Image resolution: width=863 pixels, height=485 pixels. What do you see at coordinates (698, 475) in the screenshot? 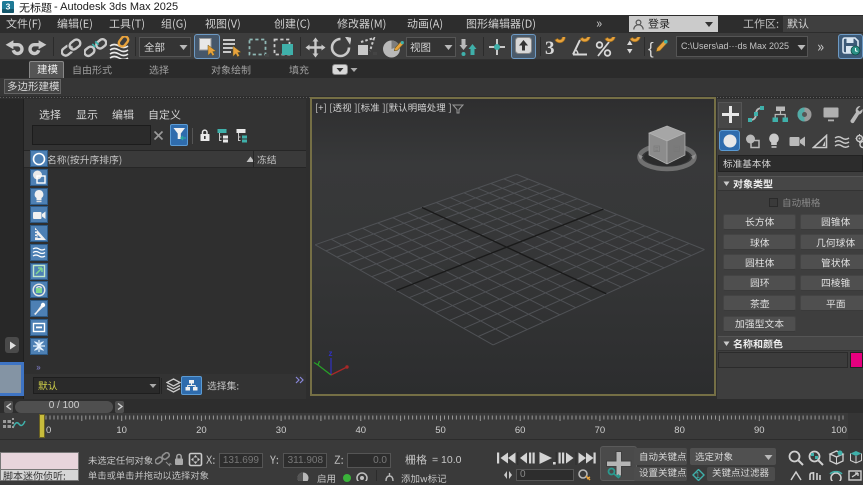
I see `svg-text: 1` at bounding box center [698, 475].